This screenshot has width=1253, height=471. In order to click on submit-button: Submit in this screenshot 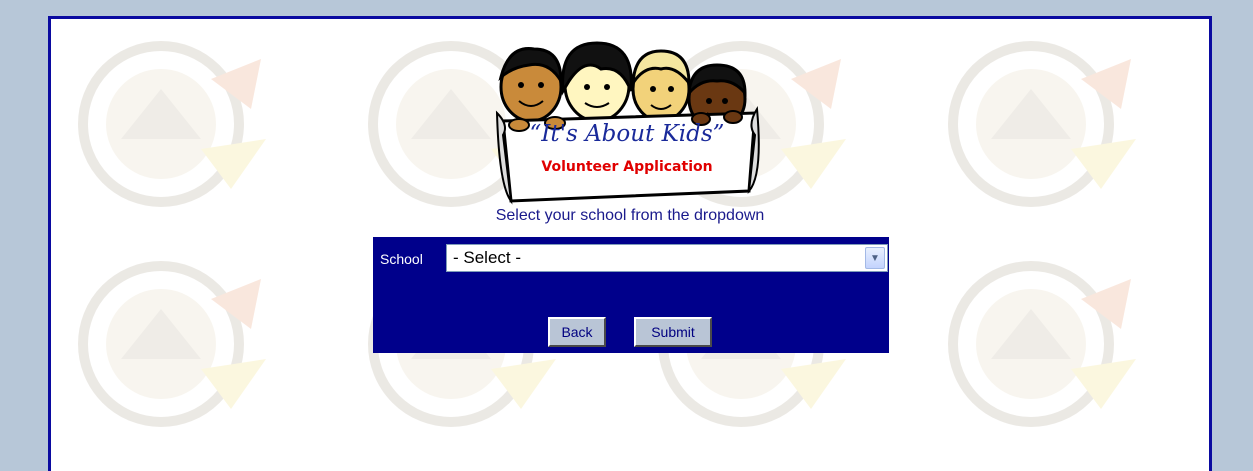, I will do `click(673, 332)`.